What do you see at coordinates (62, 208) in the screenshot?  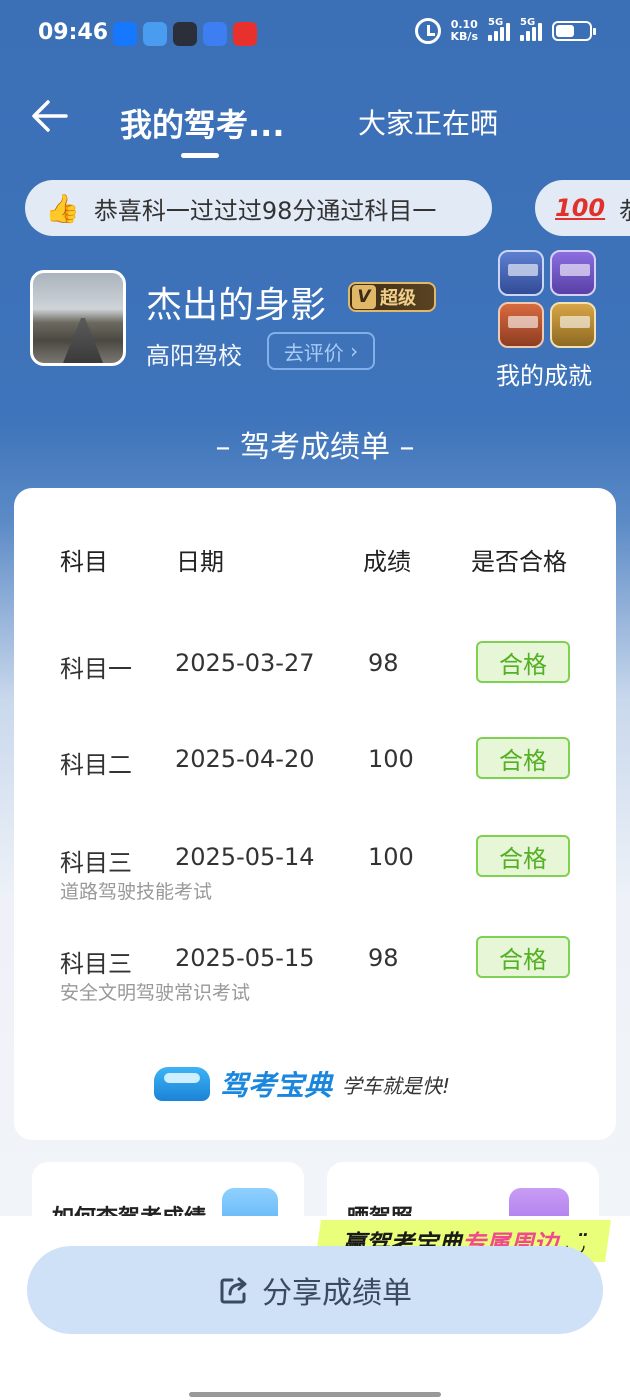 I see `thumbs-up-icon: 👍` at bounding box center [62, 208].